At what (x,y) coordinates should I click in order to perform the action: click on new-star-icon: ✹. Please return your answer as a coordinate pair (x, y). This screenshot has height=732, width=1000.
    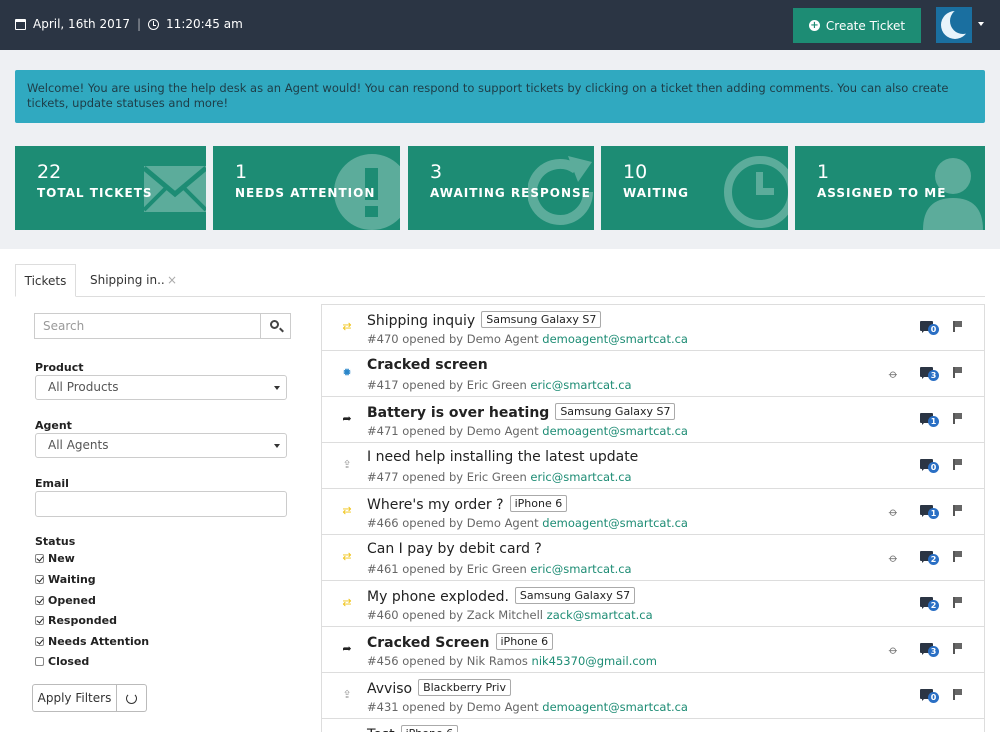
    Looking at the image, I should click on (347, 373).